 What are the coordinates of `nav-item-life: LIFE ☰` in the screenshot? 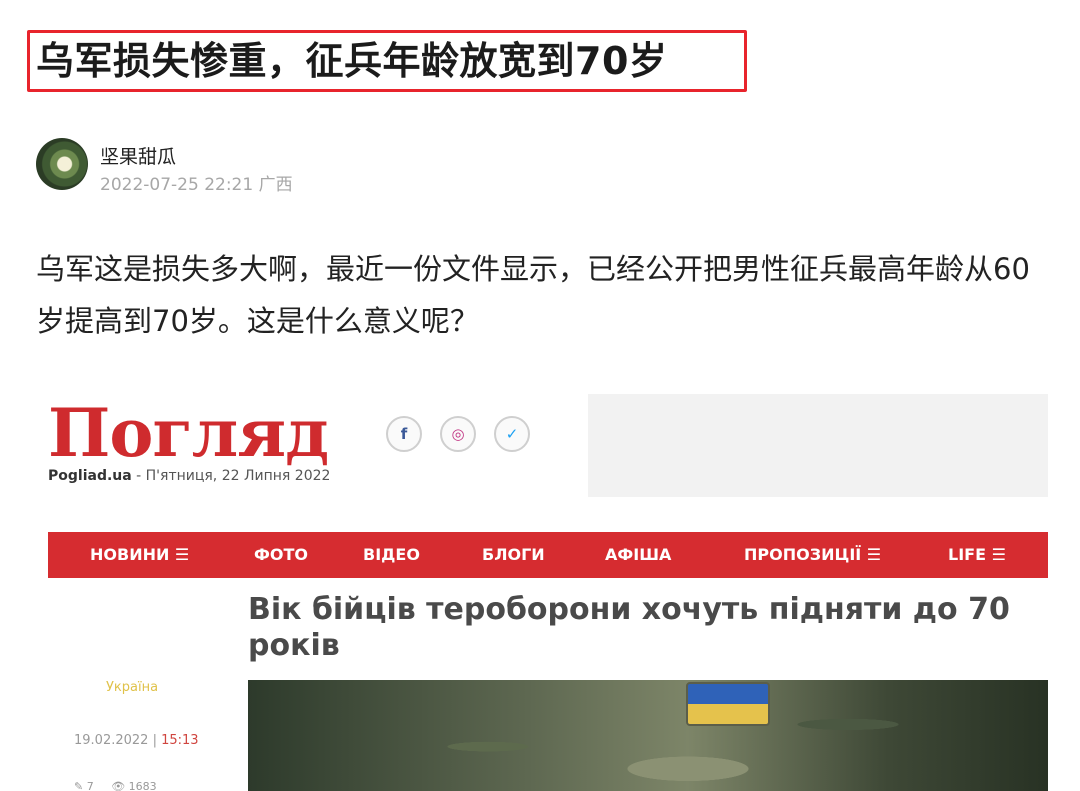 It's located at (977, 555).